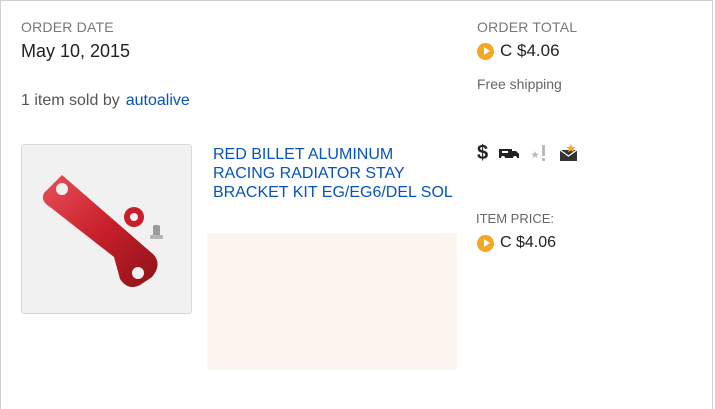 The width and height of the screenshot is (715, 409). I want to click on star-feedback-icon, so click(539, 153).